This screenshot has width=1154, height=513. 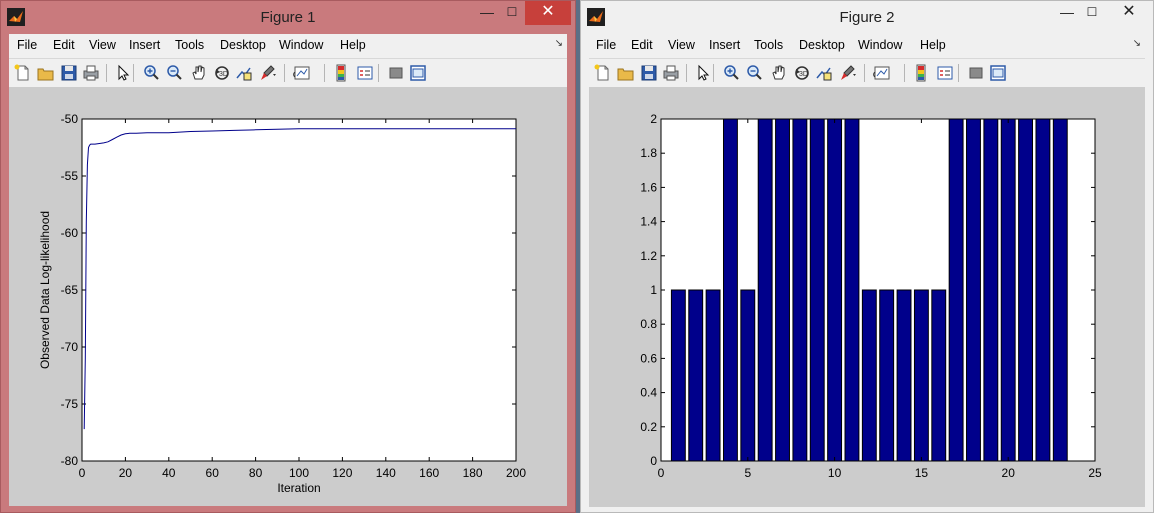 I want to click on y-tick-label: 2, so click(x=653, y=119).